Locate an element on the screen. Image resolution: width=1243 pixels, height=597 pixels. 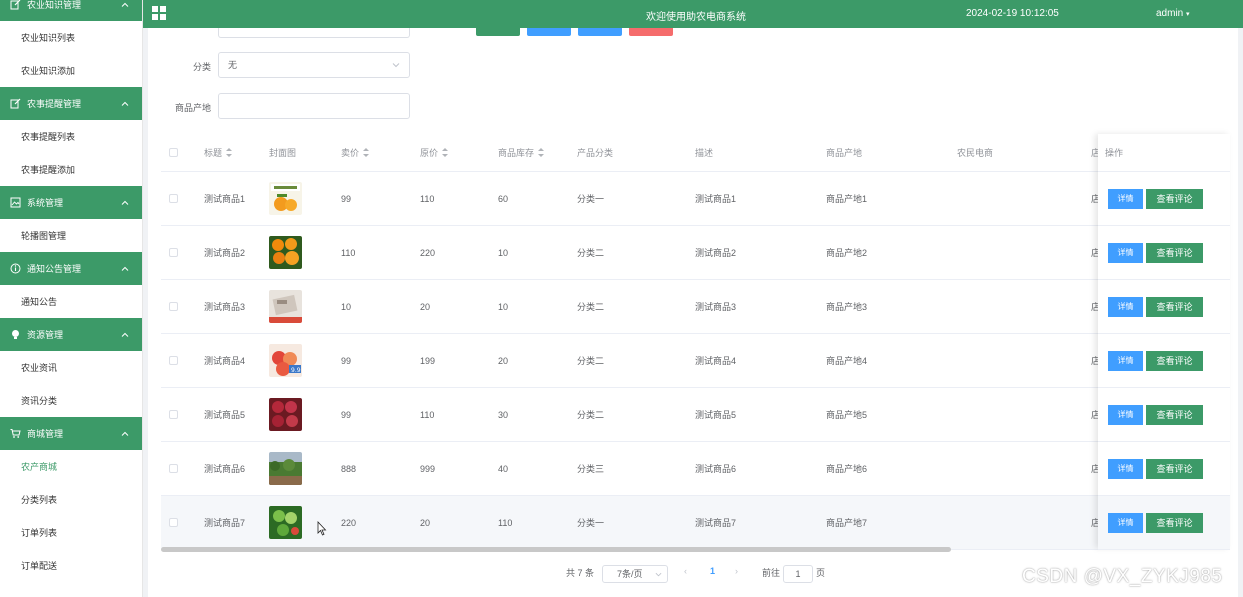
actions-row: 详情 查看评论 is located at coordinates (1164, 523).